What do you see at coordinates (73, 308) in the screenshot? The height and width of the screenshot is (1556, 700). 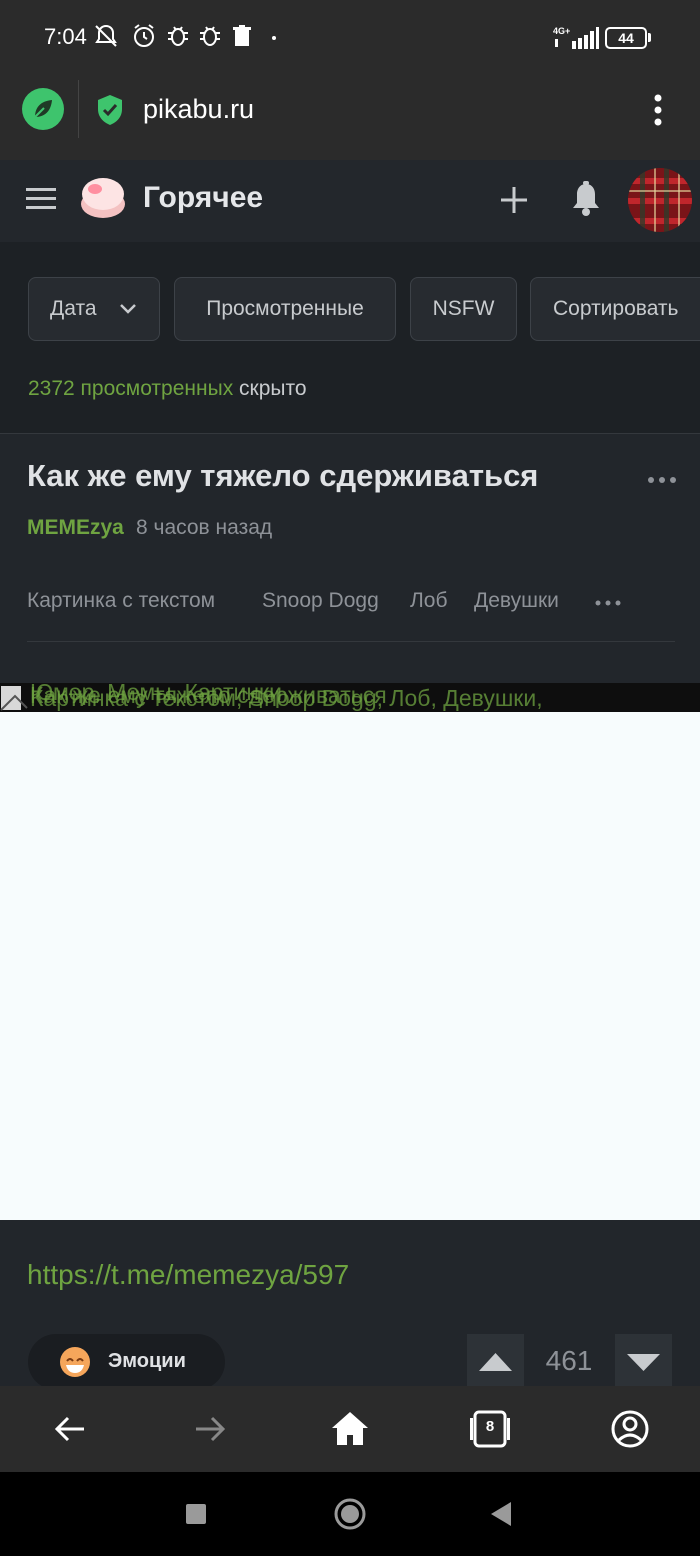 I see `date-filter-label: Дата` at bounding box center [73, 308].